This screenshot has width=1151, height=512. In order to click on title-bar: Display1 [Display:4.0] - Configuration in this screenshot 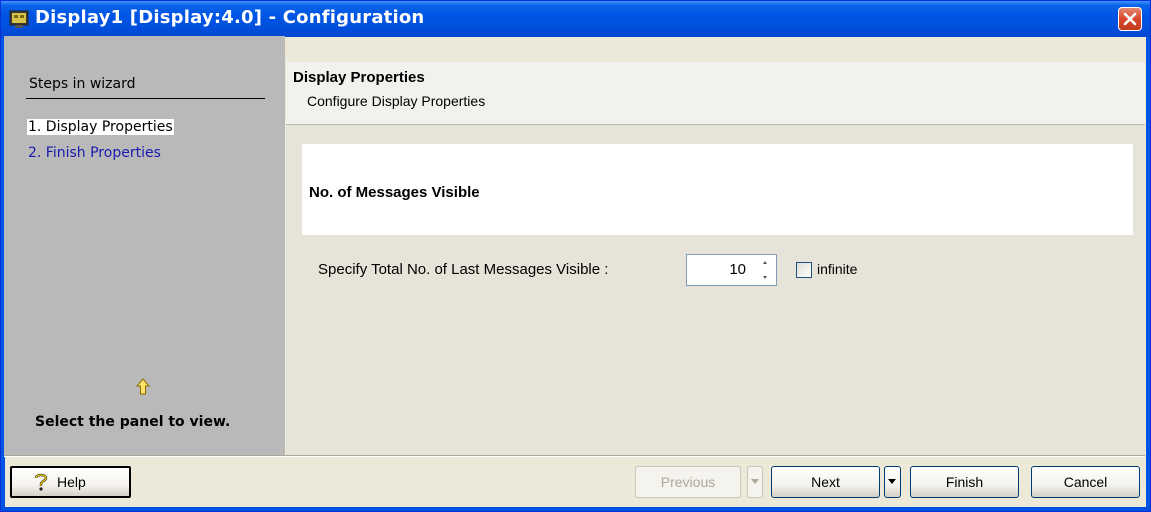, I will do `click(575, 19)`.